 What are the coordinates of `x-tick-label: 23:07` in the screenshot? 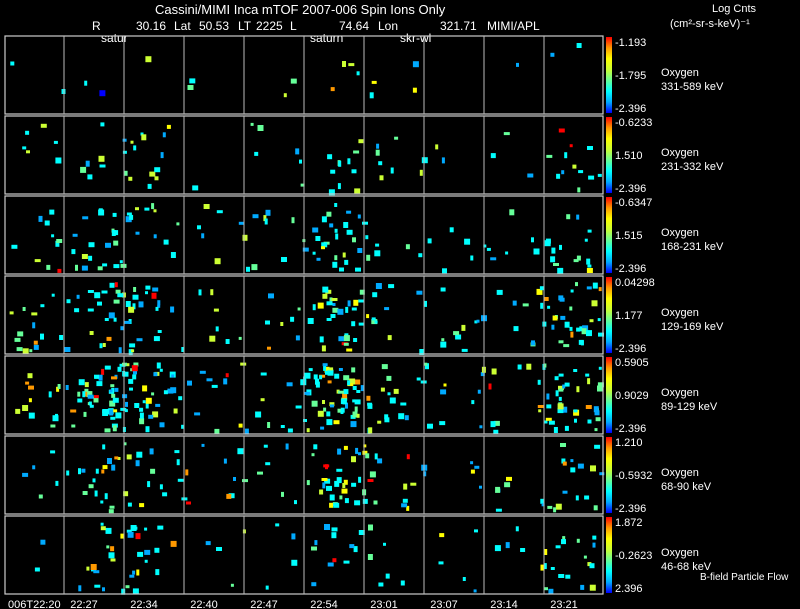 It's located at (444, 604).